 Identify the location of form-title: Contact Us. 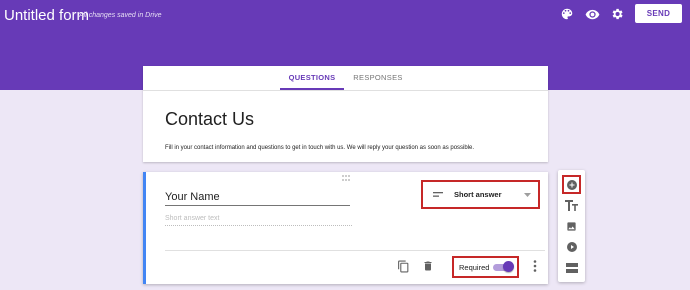
(209, 119).